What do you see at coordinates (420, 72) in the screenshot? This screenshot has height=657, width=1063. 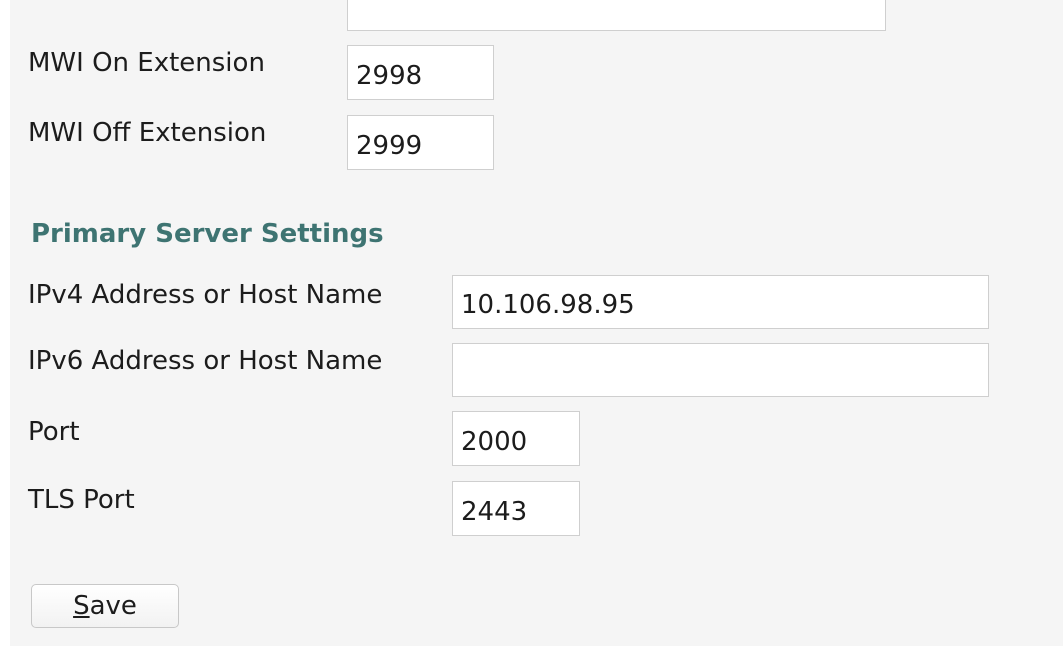 I see `mwi-on-extension-input` at bounding box center [420, 72].